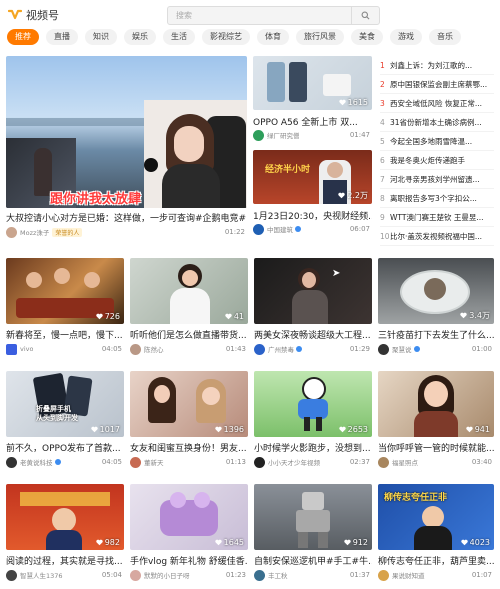  What do you see at coordinates (365, 15) in the screenshot?
I see `search-button` at bounding box center [365, 15].